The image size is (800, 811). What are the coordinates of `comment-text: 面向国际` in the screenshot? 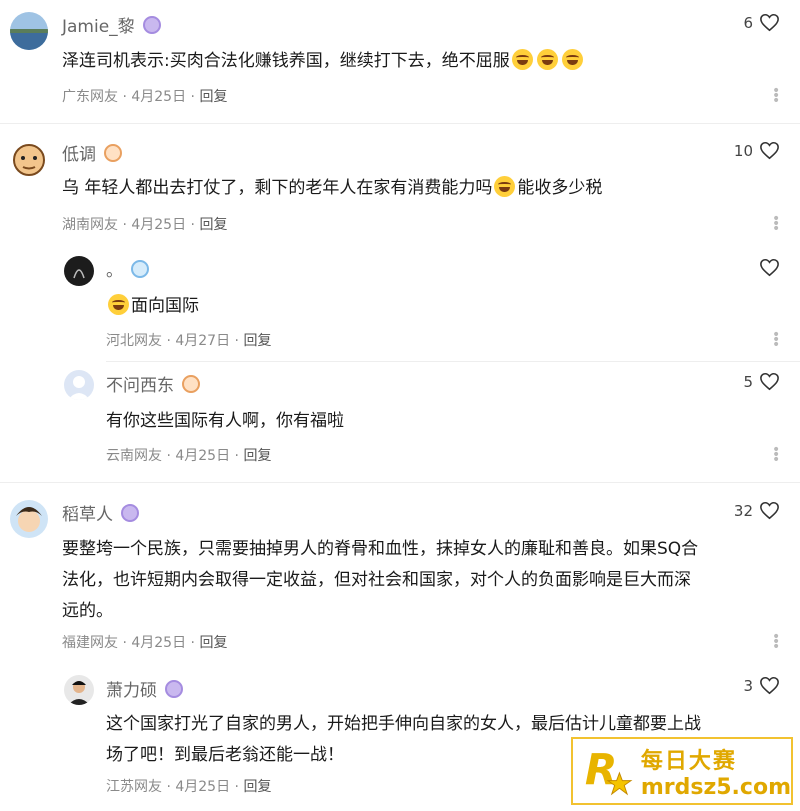 It's located at (152, 306).